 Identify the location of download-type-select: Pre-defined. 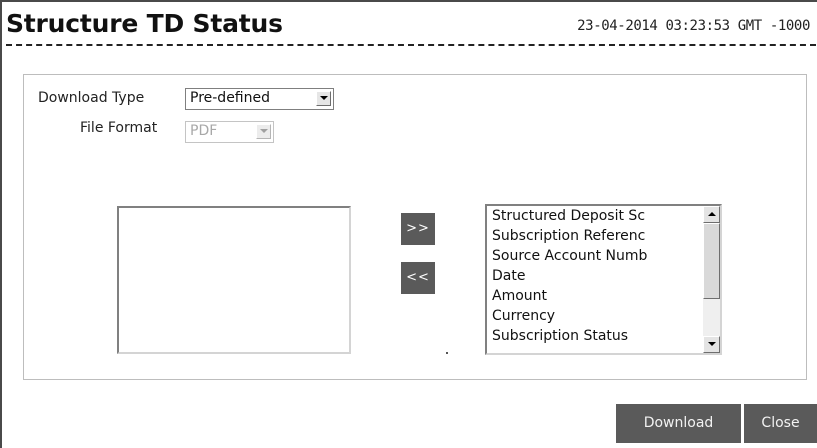
(259, 99).